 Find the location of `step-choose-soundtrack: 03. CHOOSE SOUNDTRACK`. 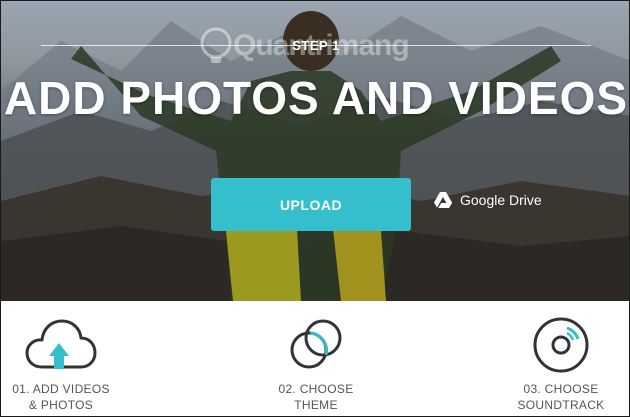

step-choose-soundtrack: 03. CHOOSE SOUNDTRACK is located at coordinates (560, 364).